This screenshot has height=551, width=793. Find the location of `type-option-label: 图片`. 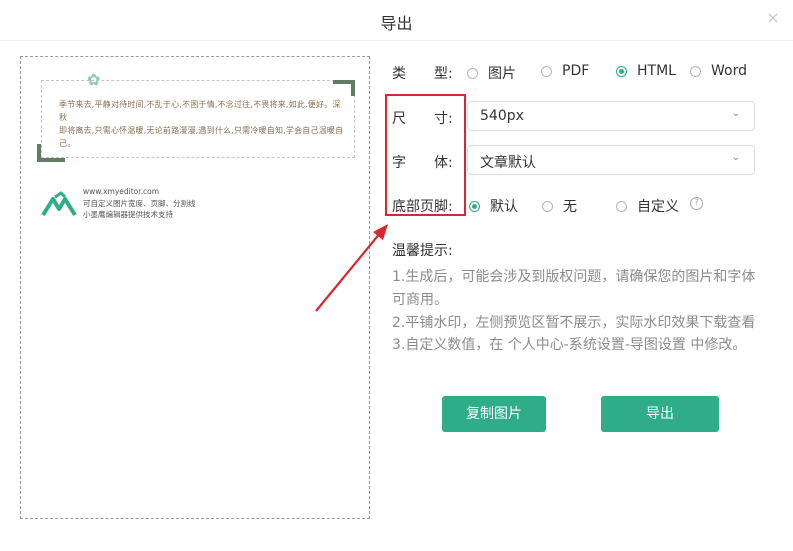

type-option-label: 图片 is located at coordinates (502, 74).